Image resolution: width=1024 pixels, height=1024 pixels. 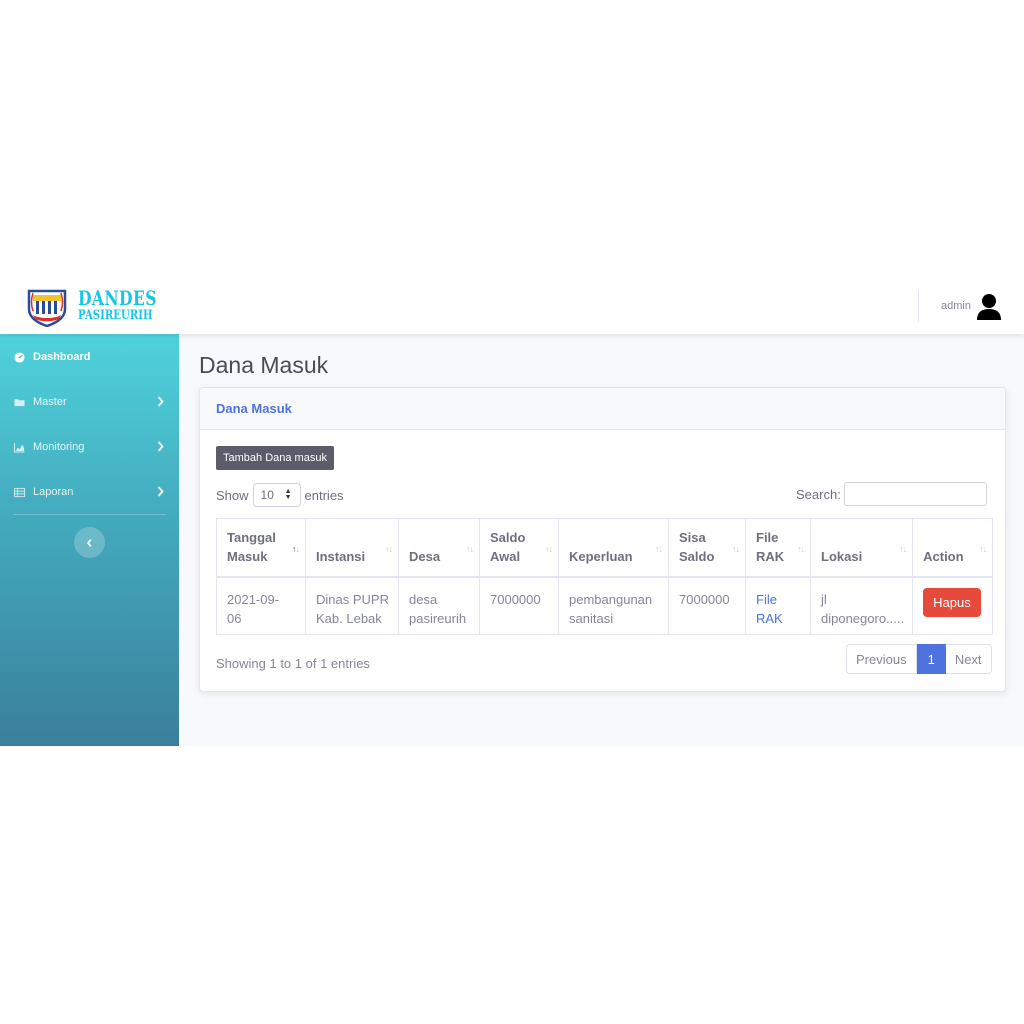 I want to click on column-header-desa: Desa ↑↓, so click(x=439, y=548).